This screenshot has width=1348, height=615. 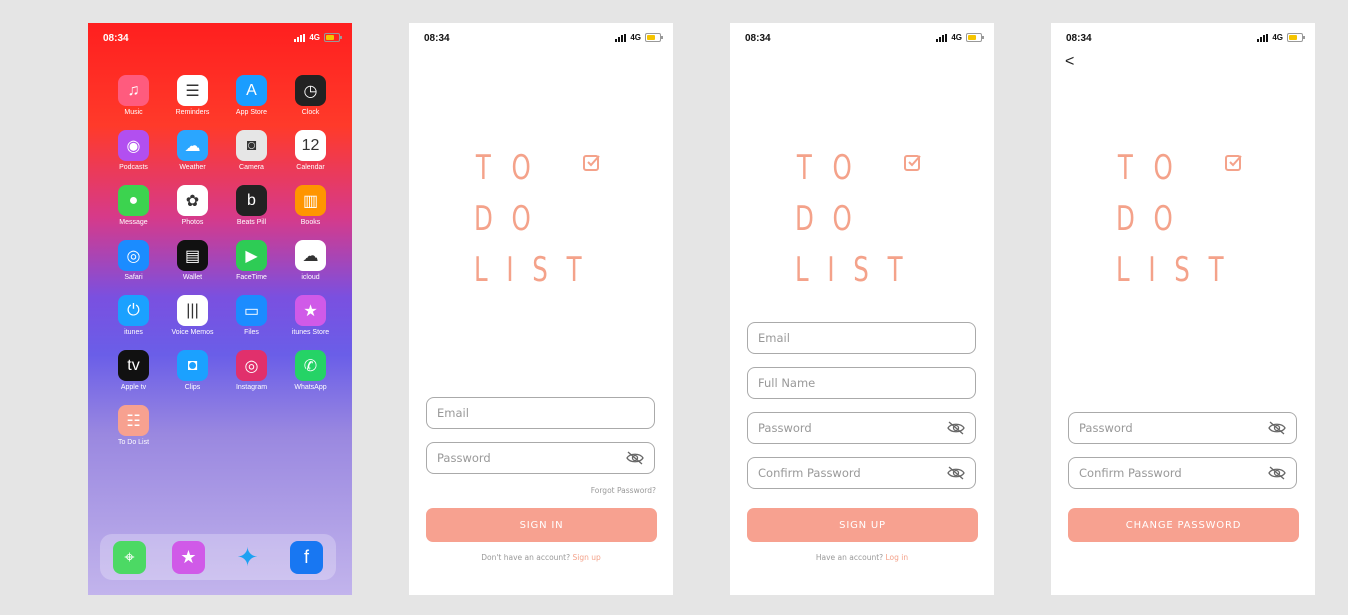 I want to click on app-label: Beats Pill, so click(x=251, y=222).